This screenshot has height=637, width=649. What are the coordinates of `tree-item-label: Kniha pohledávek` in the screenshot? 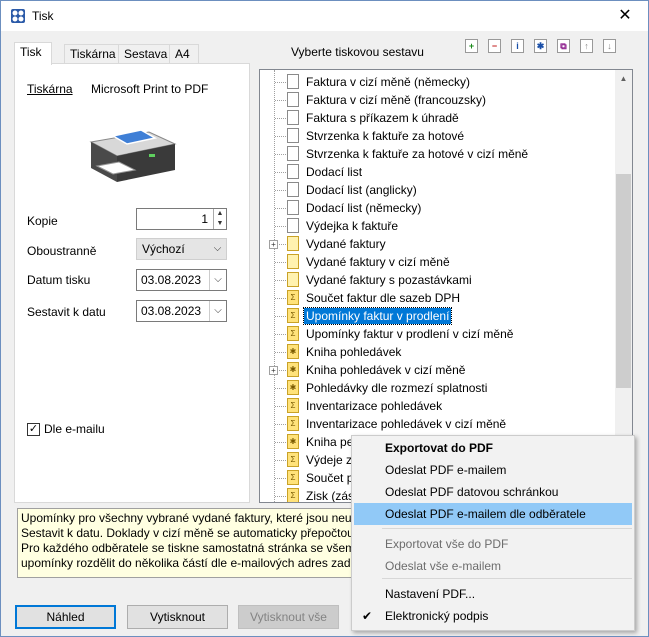 It's located at (353, 352).